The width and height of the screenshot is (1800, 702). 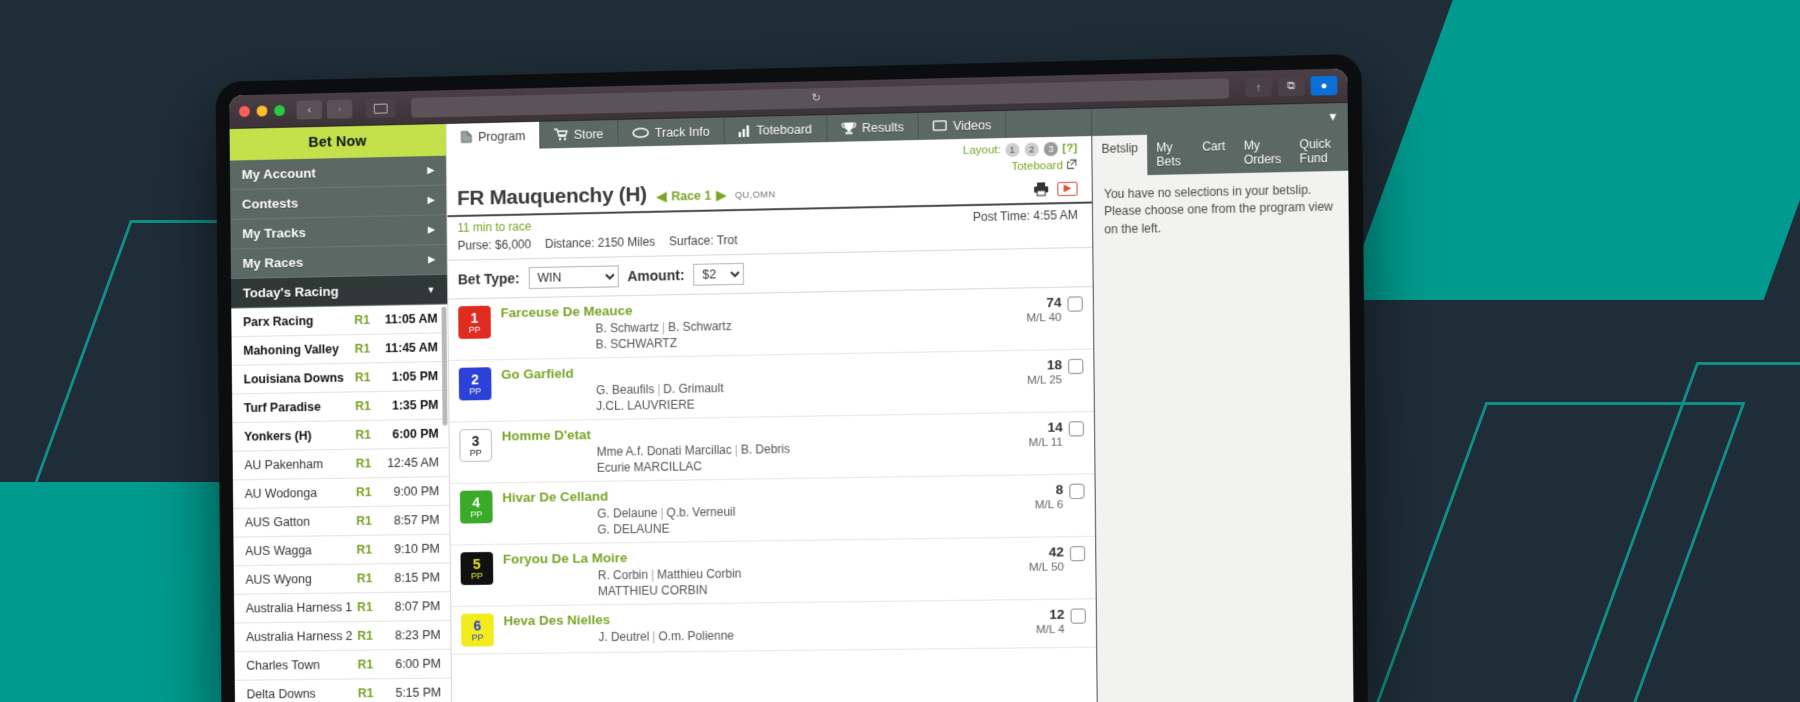 What do you see at coordinates (1262, 153) in the screenshot?
I see `betslip-tab-my-orders: My Orders` at bounding box center [1262, 153].